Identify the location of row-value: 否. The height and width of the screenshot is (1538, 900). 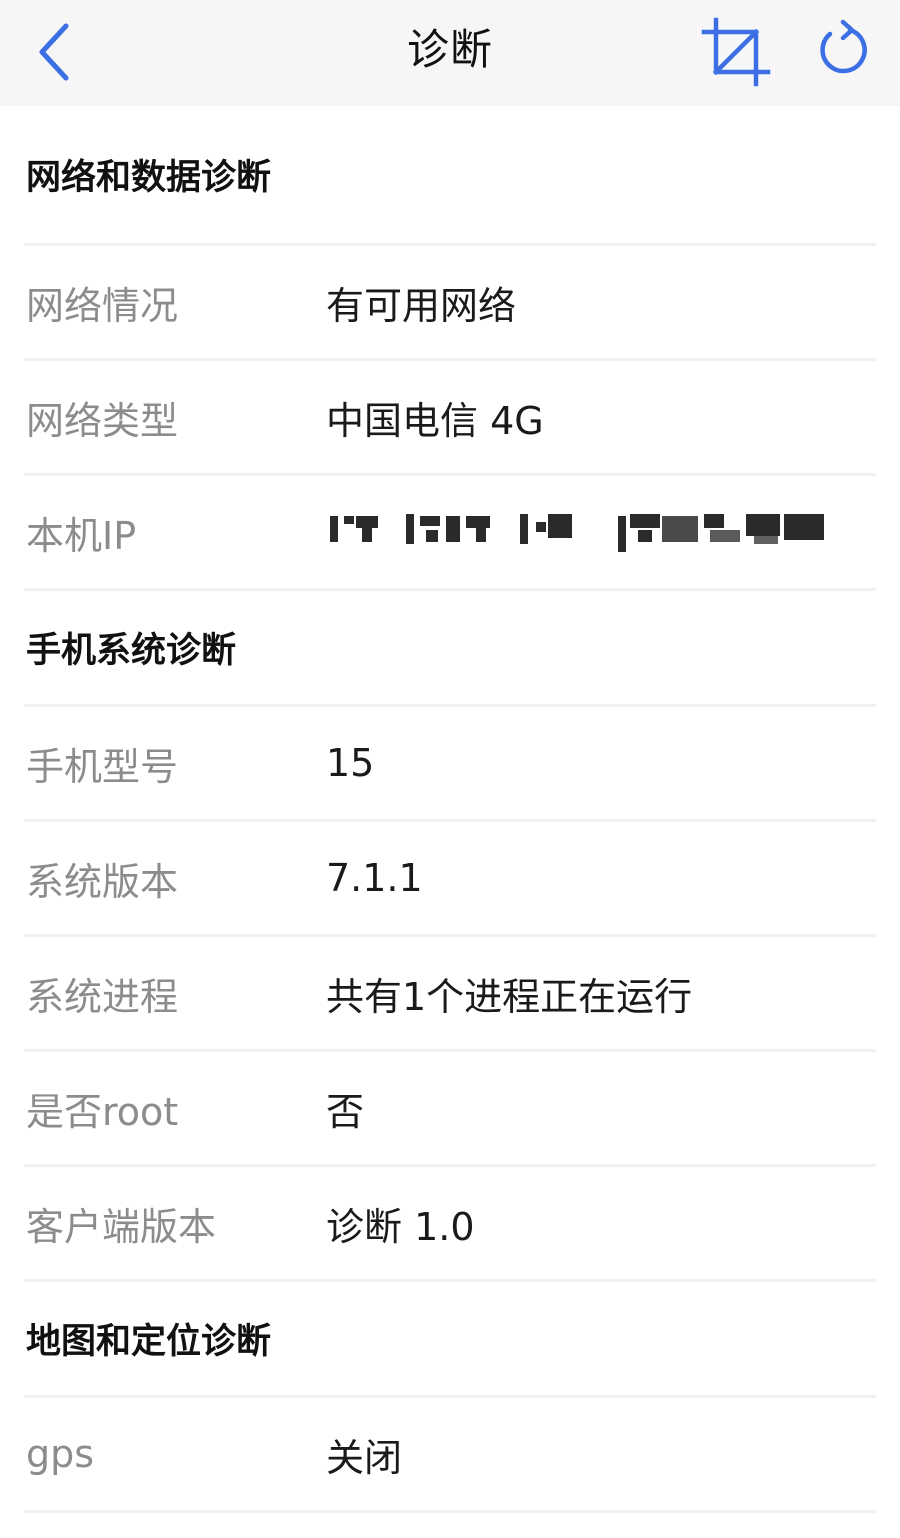
(345, 1111).